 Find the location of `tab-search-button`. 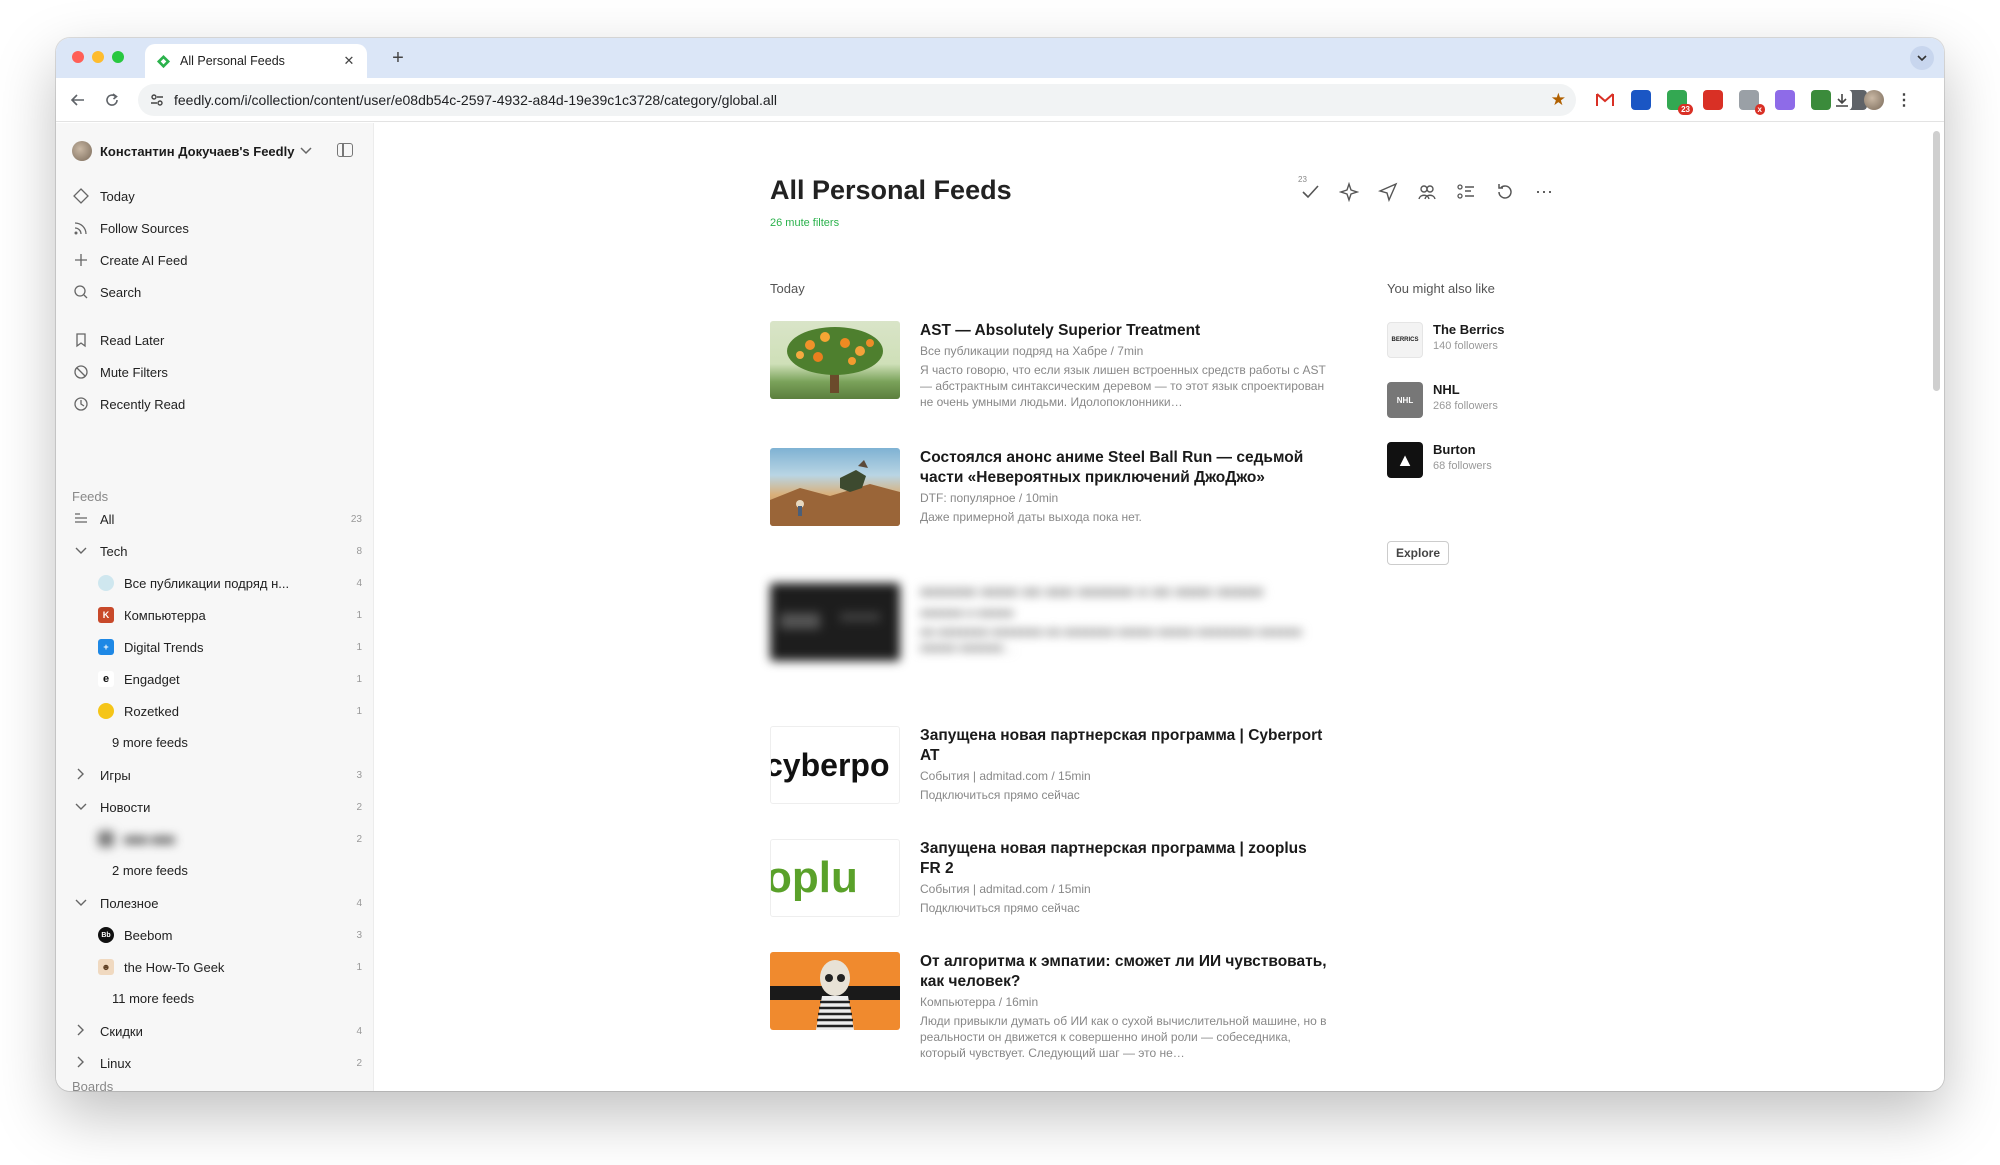

tab-search-button is located at coordinates (1922, 58).